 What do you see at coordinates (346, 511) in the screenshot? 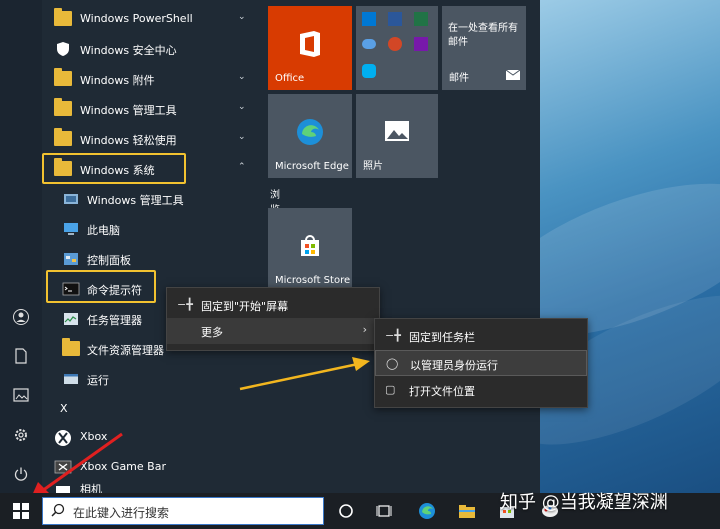
I see `cortana-icon` at bounding box center [346, 511].